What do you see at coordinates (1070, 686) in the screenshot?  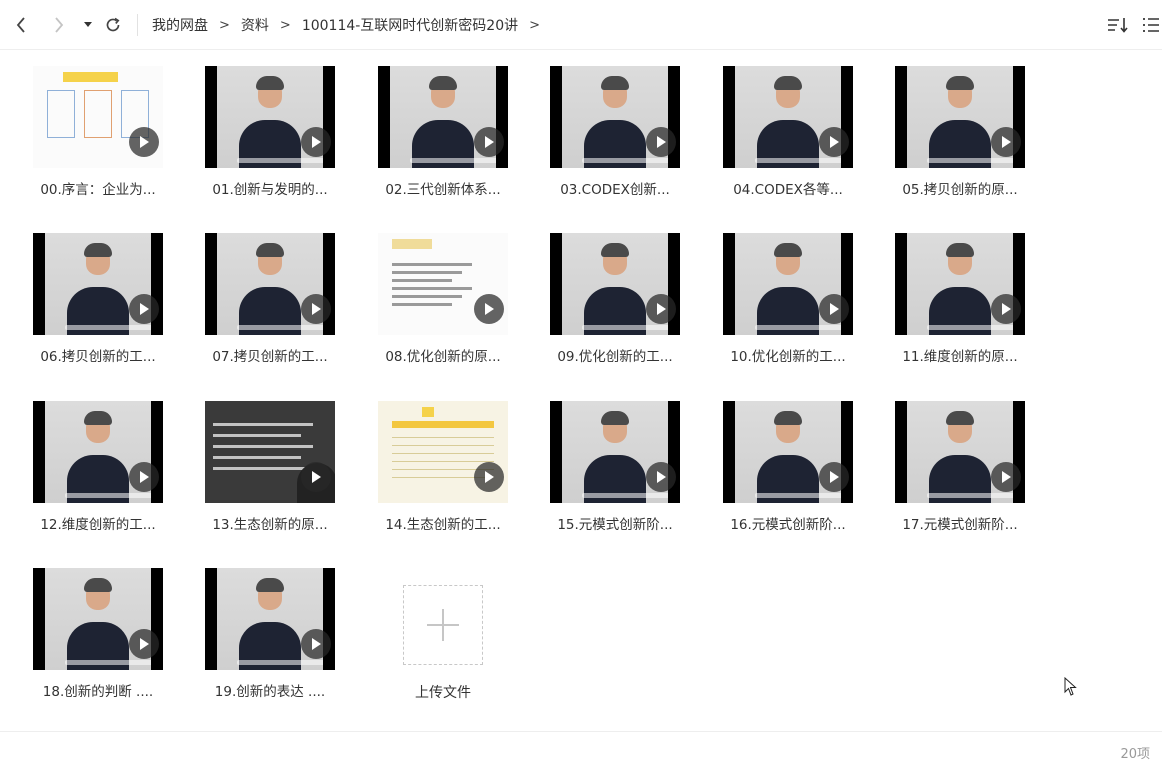 I see `mouse-cursor-icon` at bounding box center [1070, 686].